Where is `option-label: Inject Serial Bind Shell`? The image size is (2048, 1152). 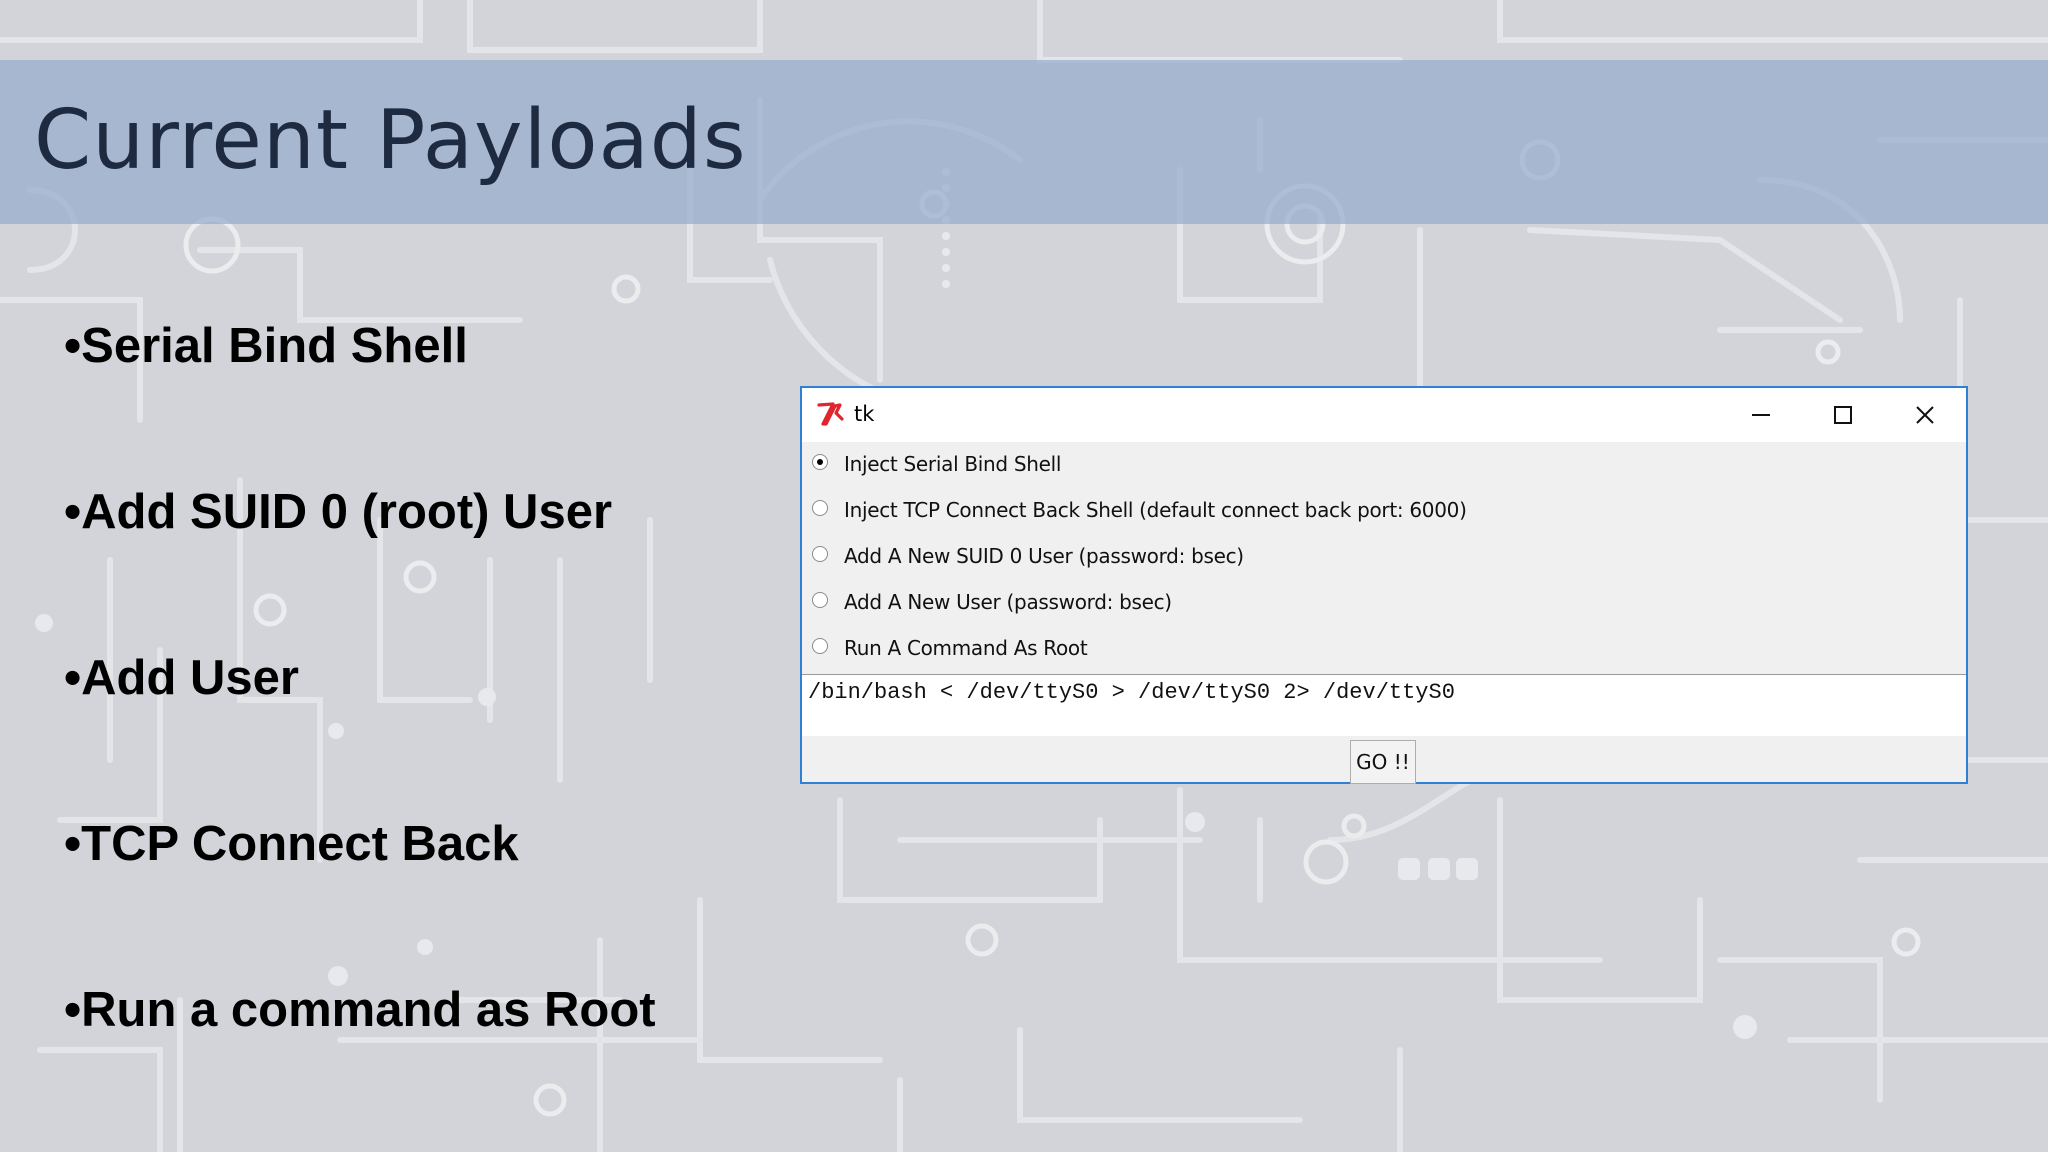
option-label: Inject Serial Bind Shell is located at coordinates (953, 464).